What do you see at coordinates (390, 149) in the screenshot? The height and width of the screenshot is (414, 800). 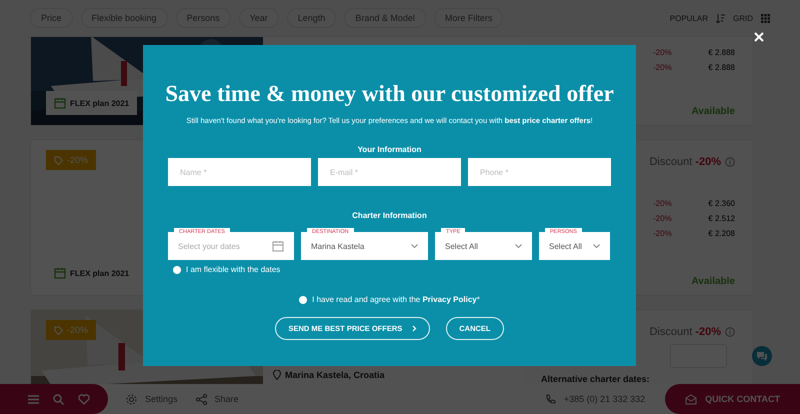 I see `section-heading: Your Information` at bounding box center [390, 149].